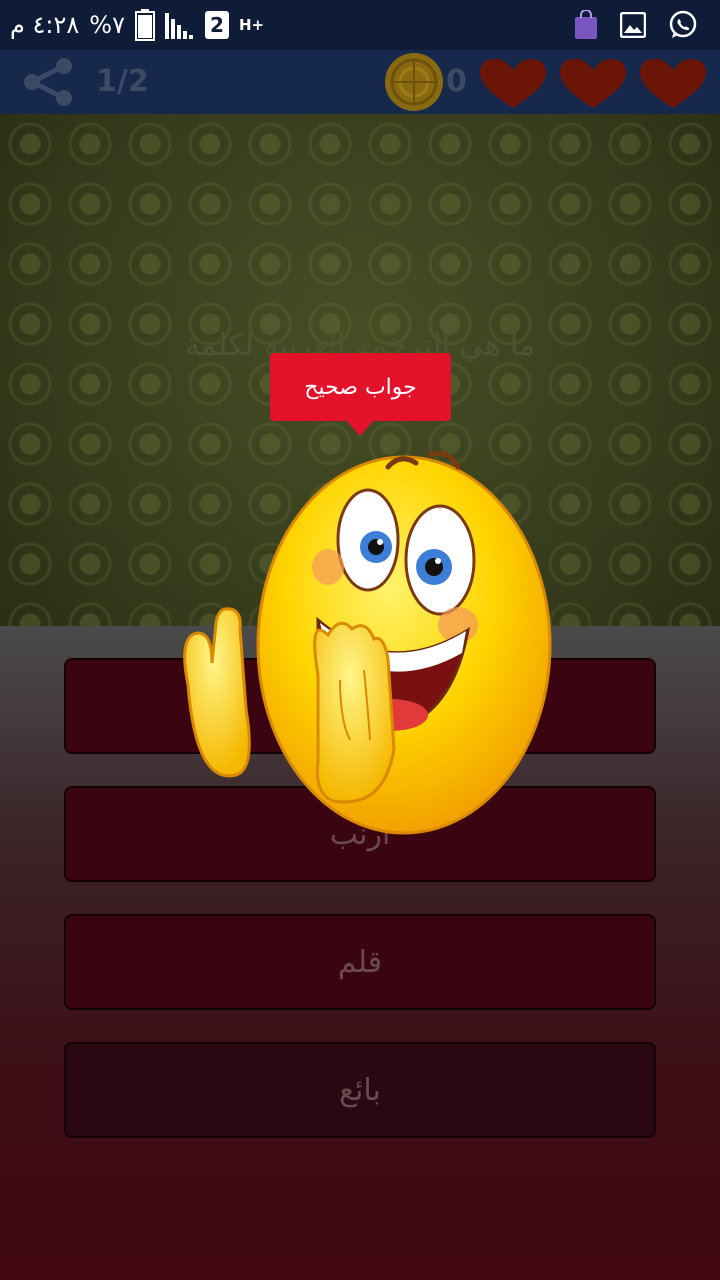 Image resolution: width=720 pixels, height=1280 pixels. What do you see at coordinates (45, 25) in the screenshot?
I see `status-time: ٤:٢٨ م` at bounding box center [45, 25].